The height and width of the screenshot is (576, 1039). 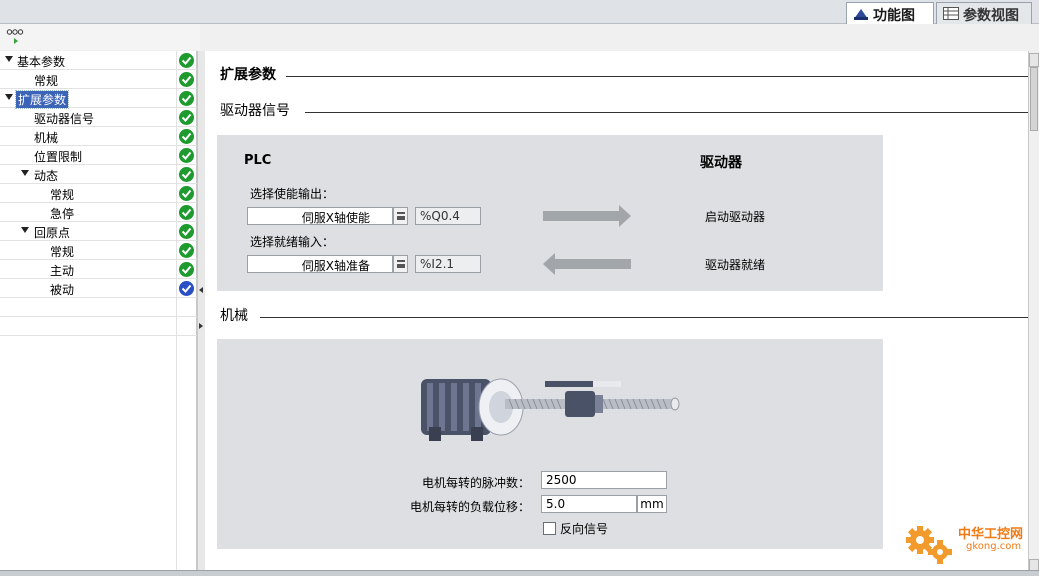 What do you see at coordinates (735, 265) in the screenshot?
I see `drive-ready-text: 驱动器就绪` at bounding box center [735, 265].